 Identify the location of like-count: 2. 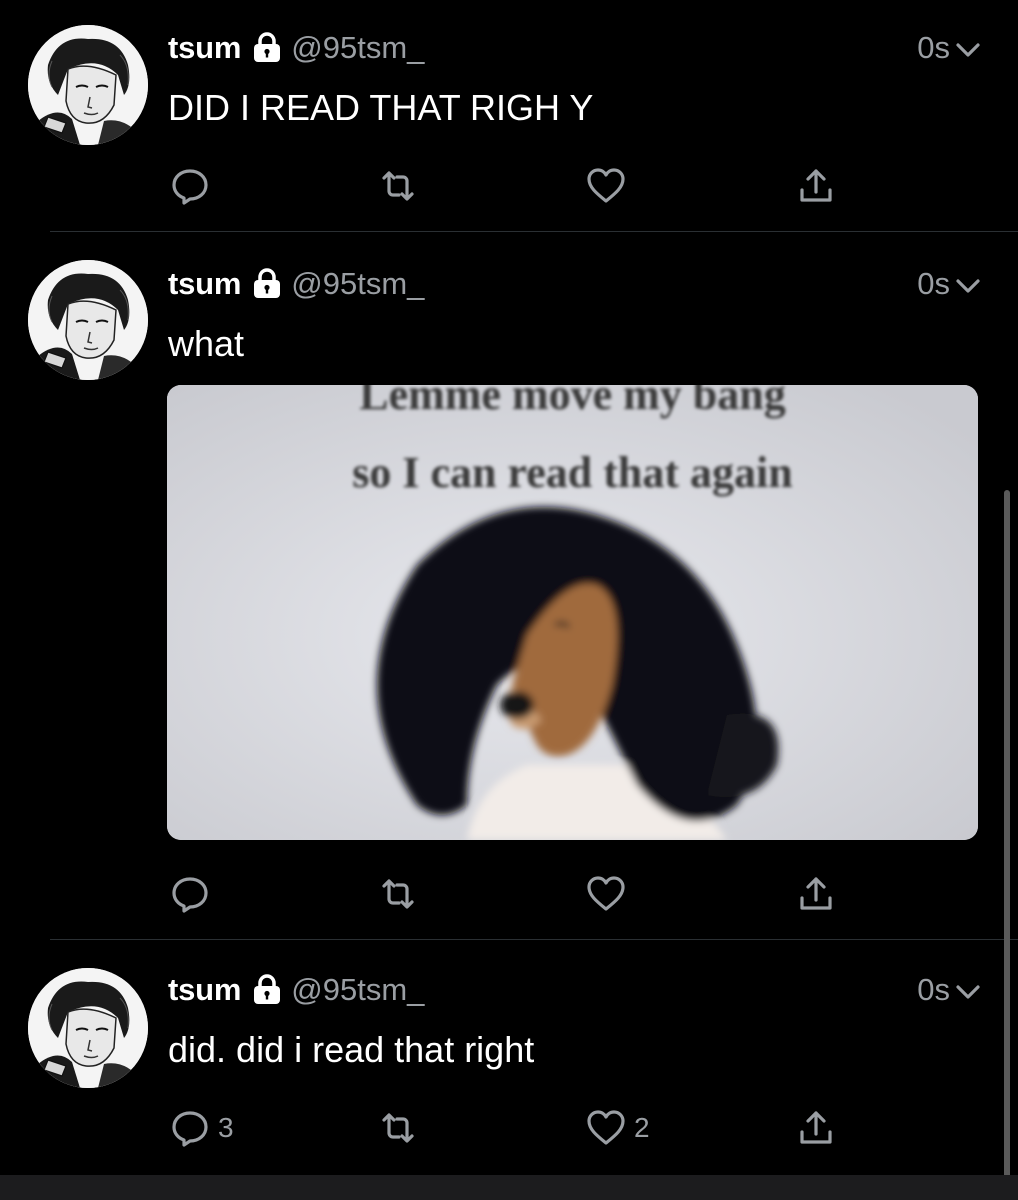
(642, 1127).